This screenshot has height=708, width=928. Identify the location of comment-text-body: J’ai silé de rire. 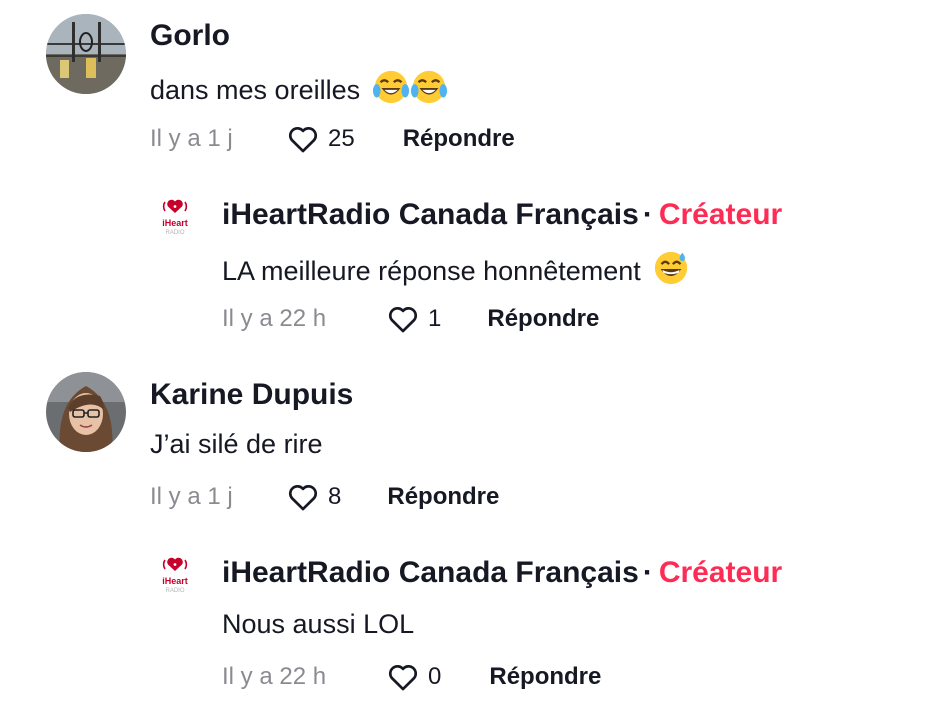
(236, 444).